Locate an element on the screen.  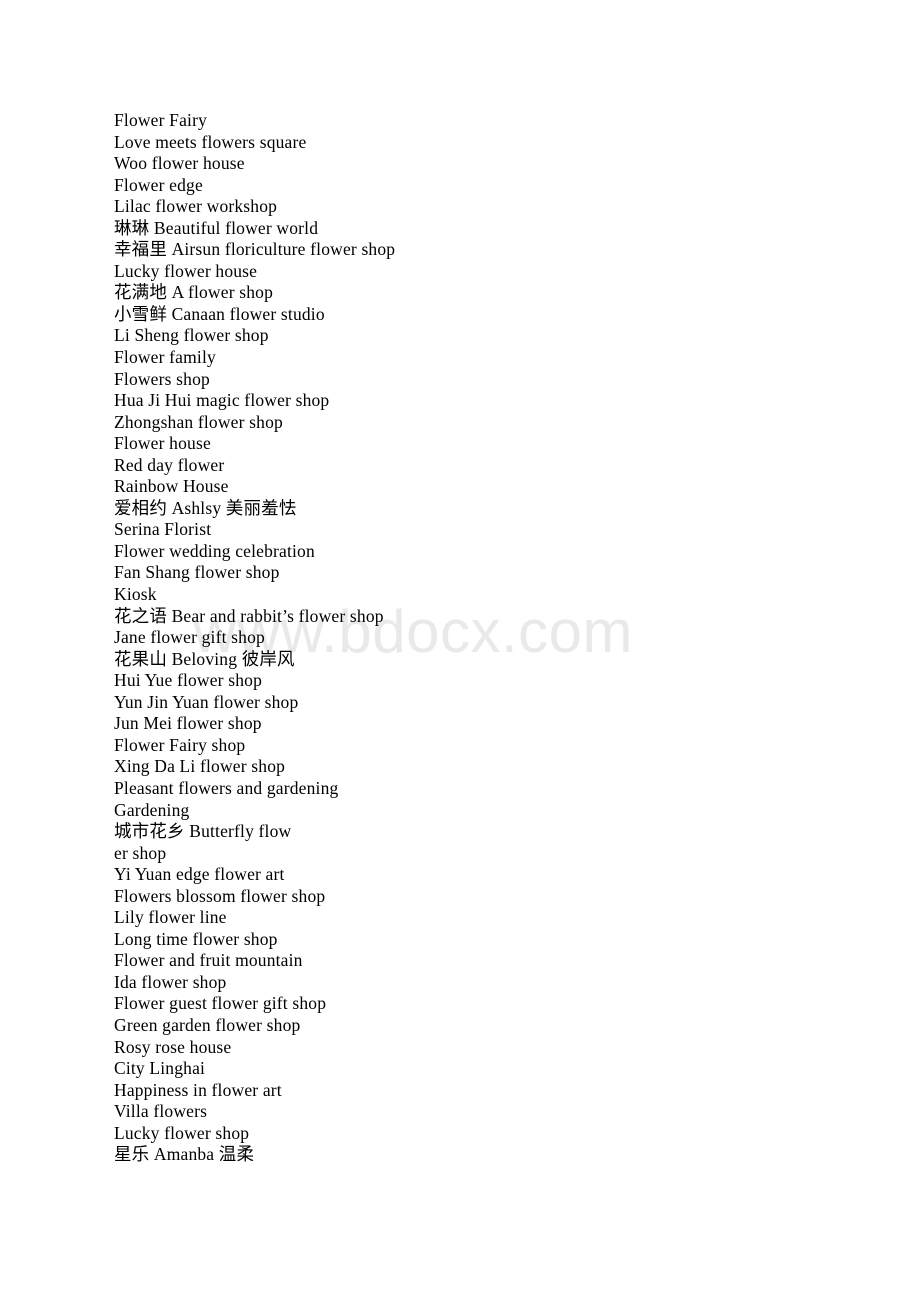
text-line: Yun Jin Yuan flower shop is located at coordinates (206, 701).